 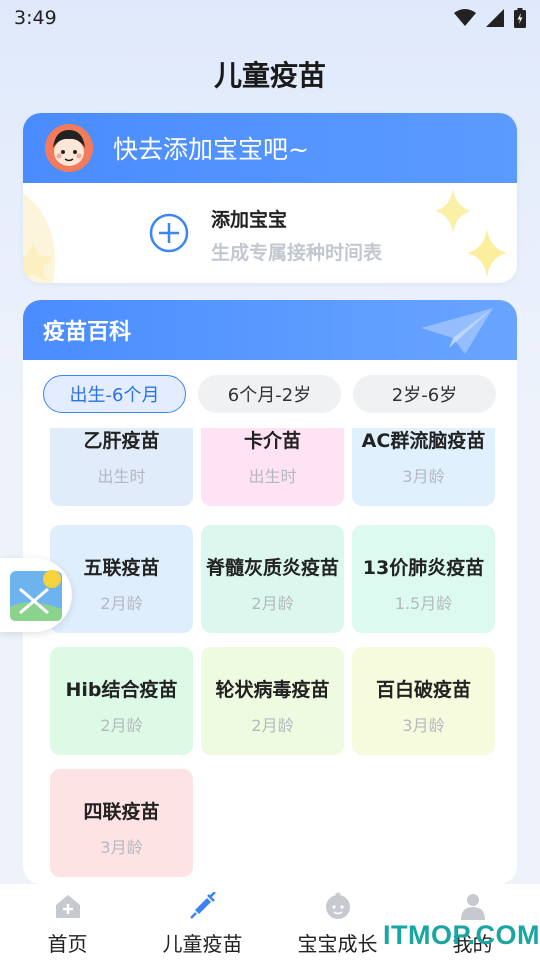 What do you see at coordinates (121, 812) in the screenshot?
I see `vaccine-name: 四联疫苗` at bounding box center [121, 812].